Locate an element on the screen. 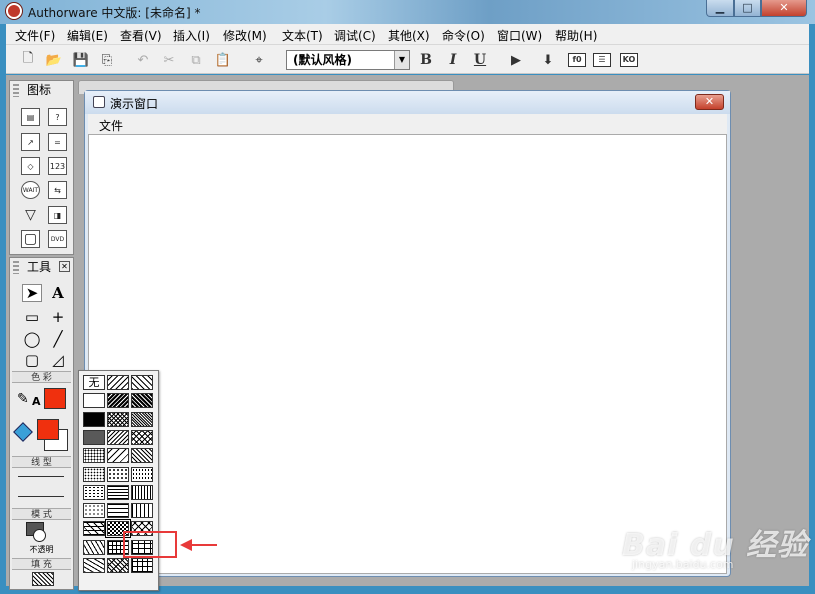 This screenshot has height=594, width=815. pattern-swatch-wave is located at coordinates (94, 565).